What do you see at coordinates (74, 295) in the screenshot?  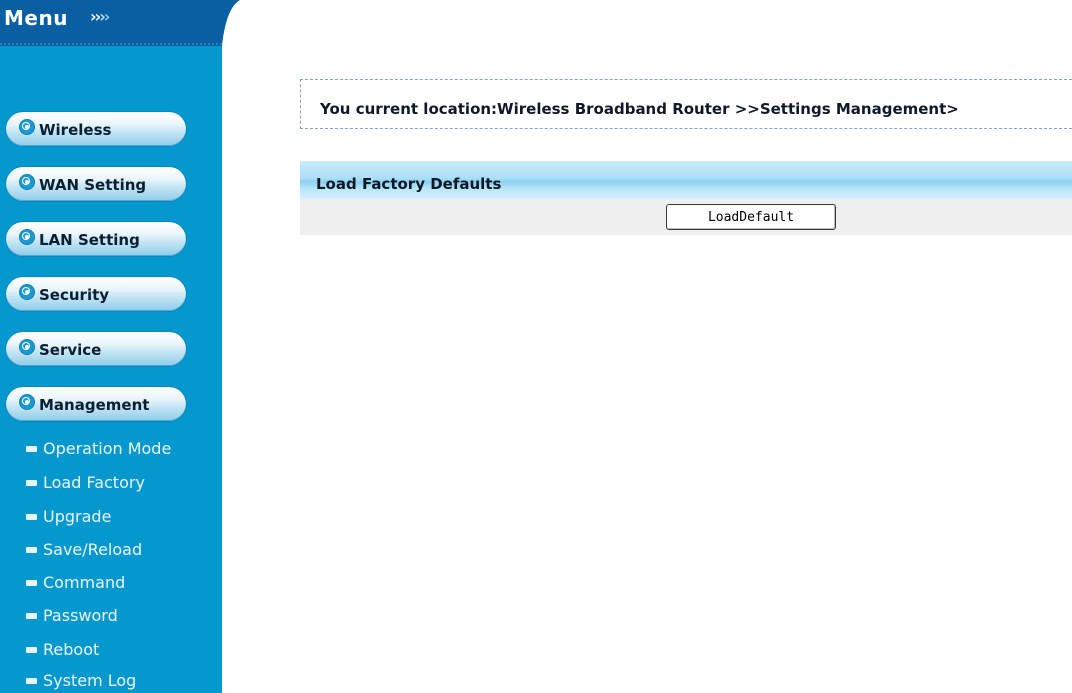 I see `nav-label: Security` at bounding box center [74, 295].